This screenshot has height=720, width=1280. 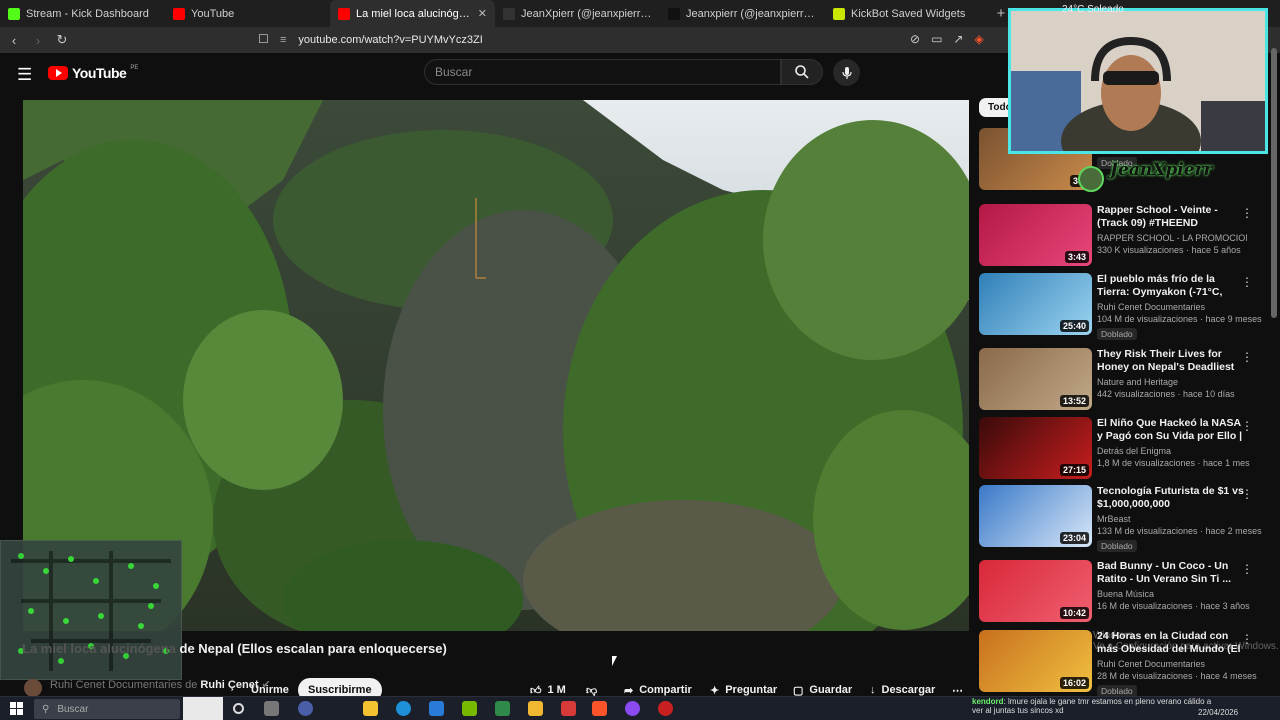 What do you see at coordinates (270, 690) in the screenshot?
I see `join-label: Unirme` at bounding box center [270, 690].